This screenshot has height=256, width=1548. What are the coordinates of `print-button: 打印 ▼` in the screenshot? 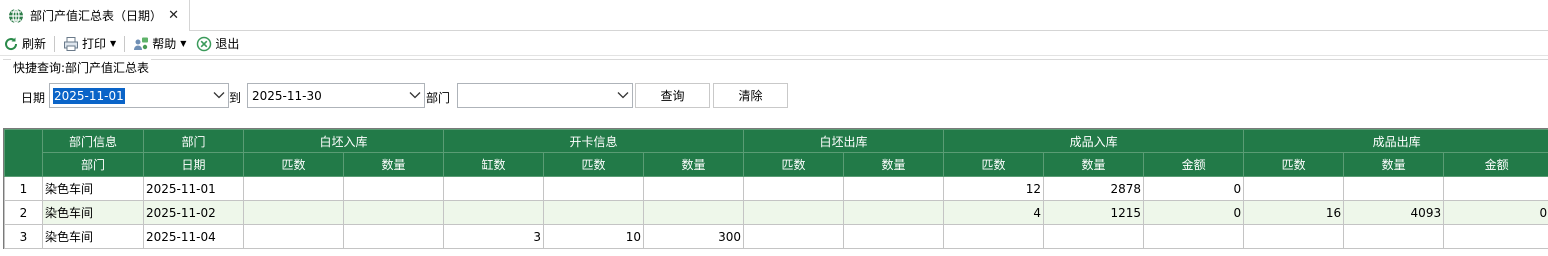 It's located at (89, 44).